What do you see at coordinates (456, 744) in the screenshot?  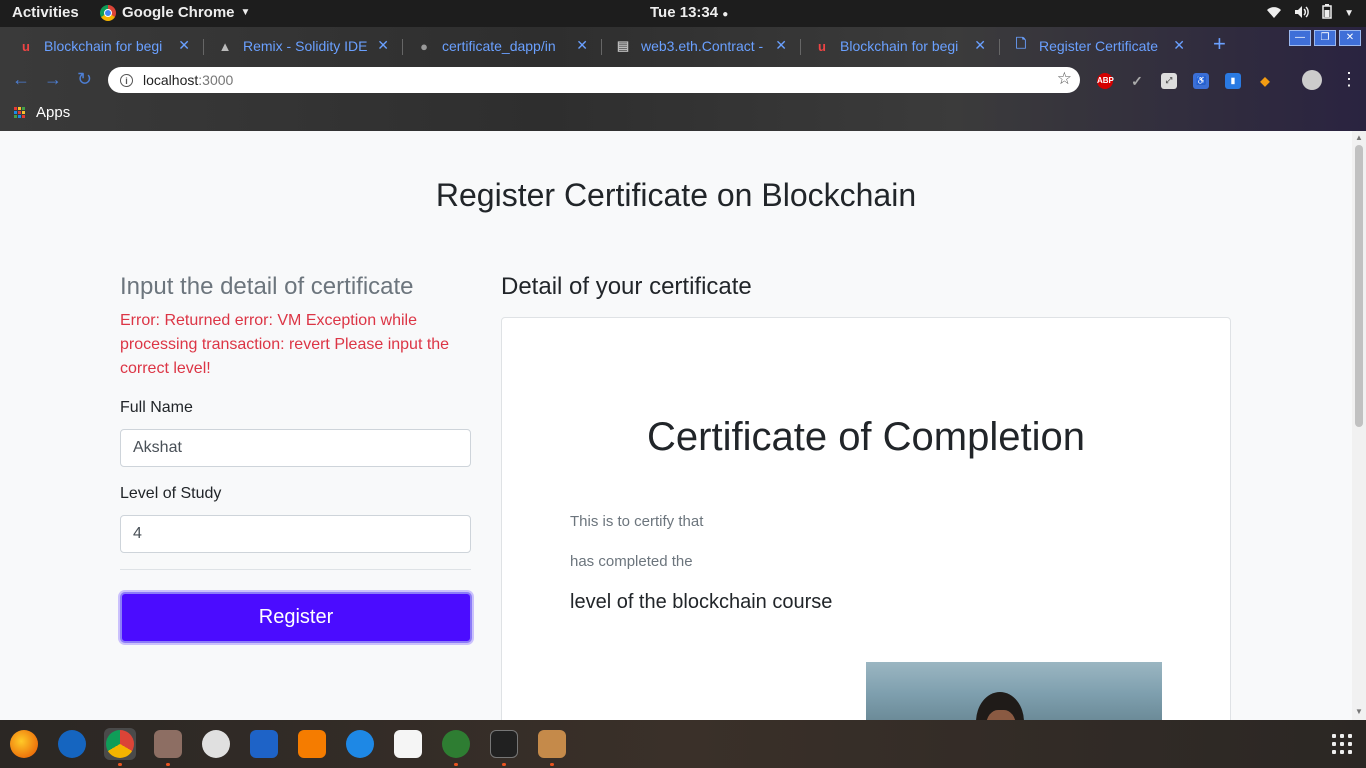 I see `atom-icon` at bounding box center [456, 744].